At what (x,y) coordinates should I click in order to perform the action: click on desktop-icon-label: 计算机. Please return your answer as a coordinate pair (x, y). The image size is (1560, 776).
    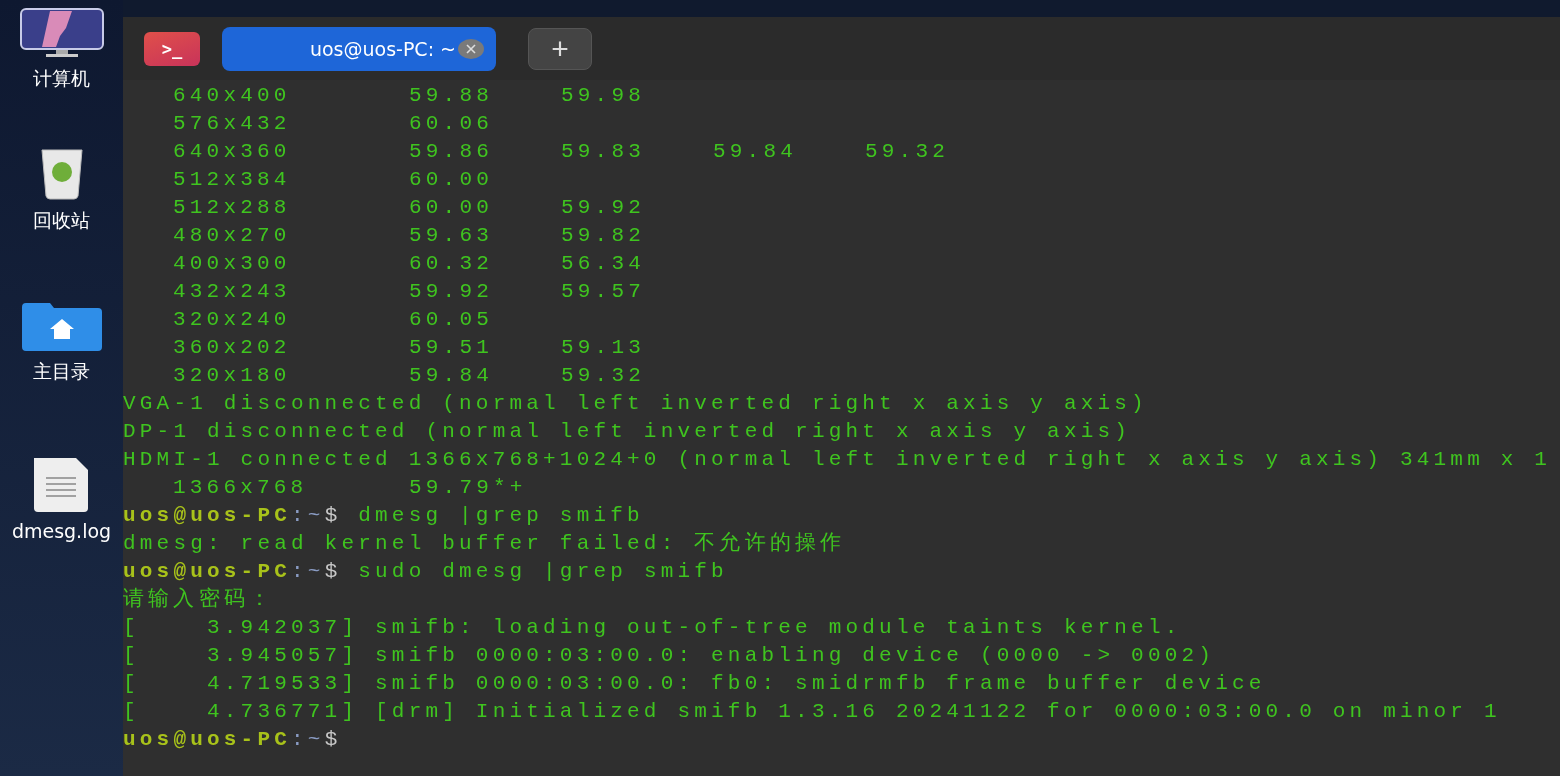
    Looking at the image, I should click on (61, 79).